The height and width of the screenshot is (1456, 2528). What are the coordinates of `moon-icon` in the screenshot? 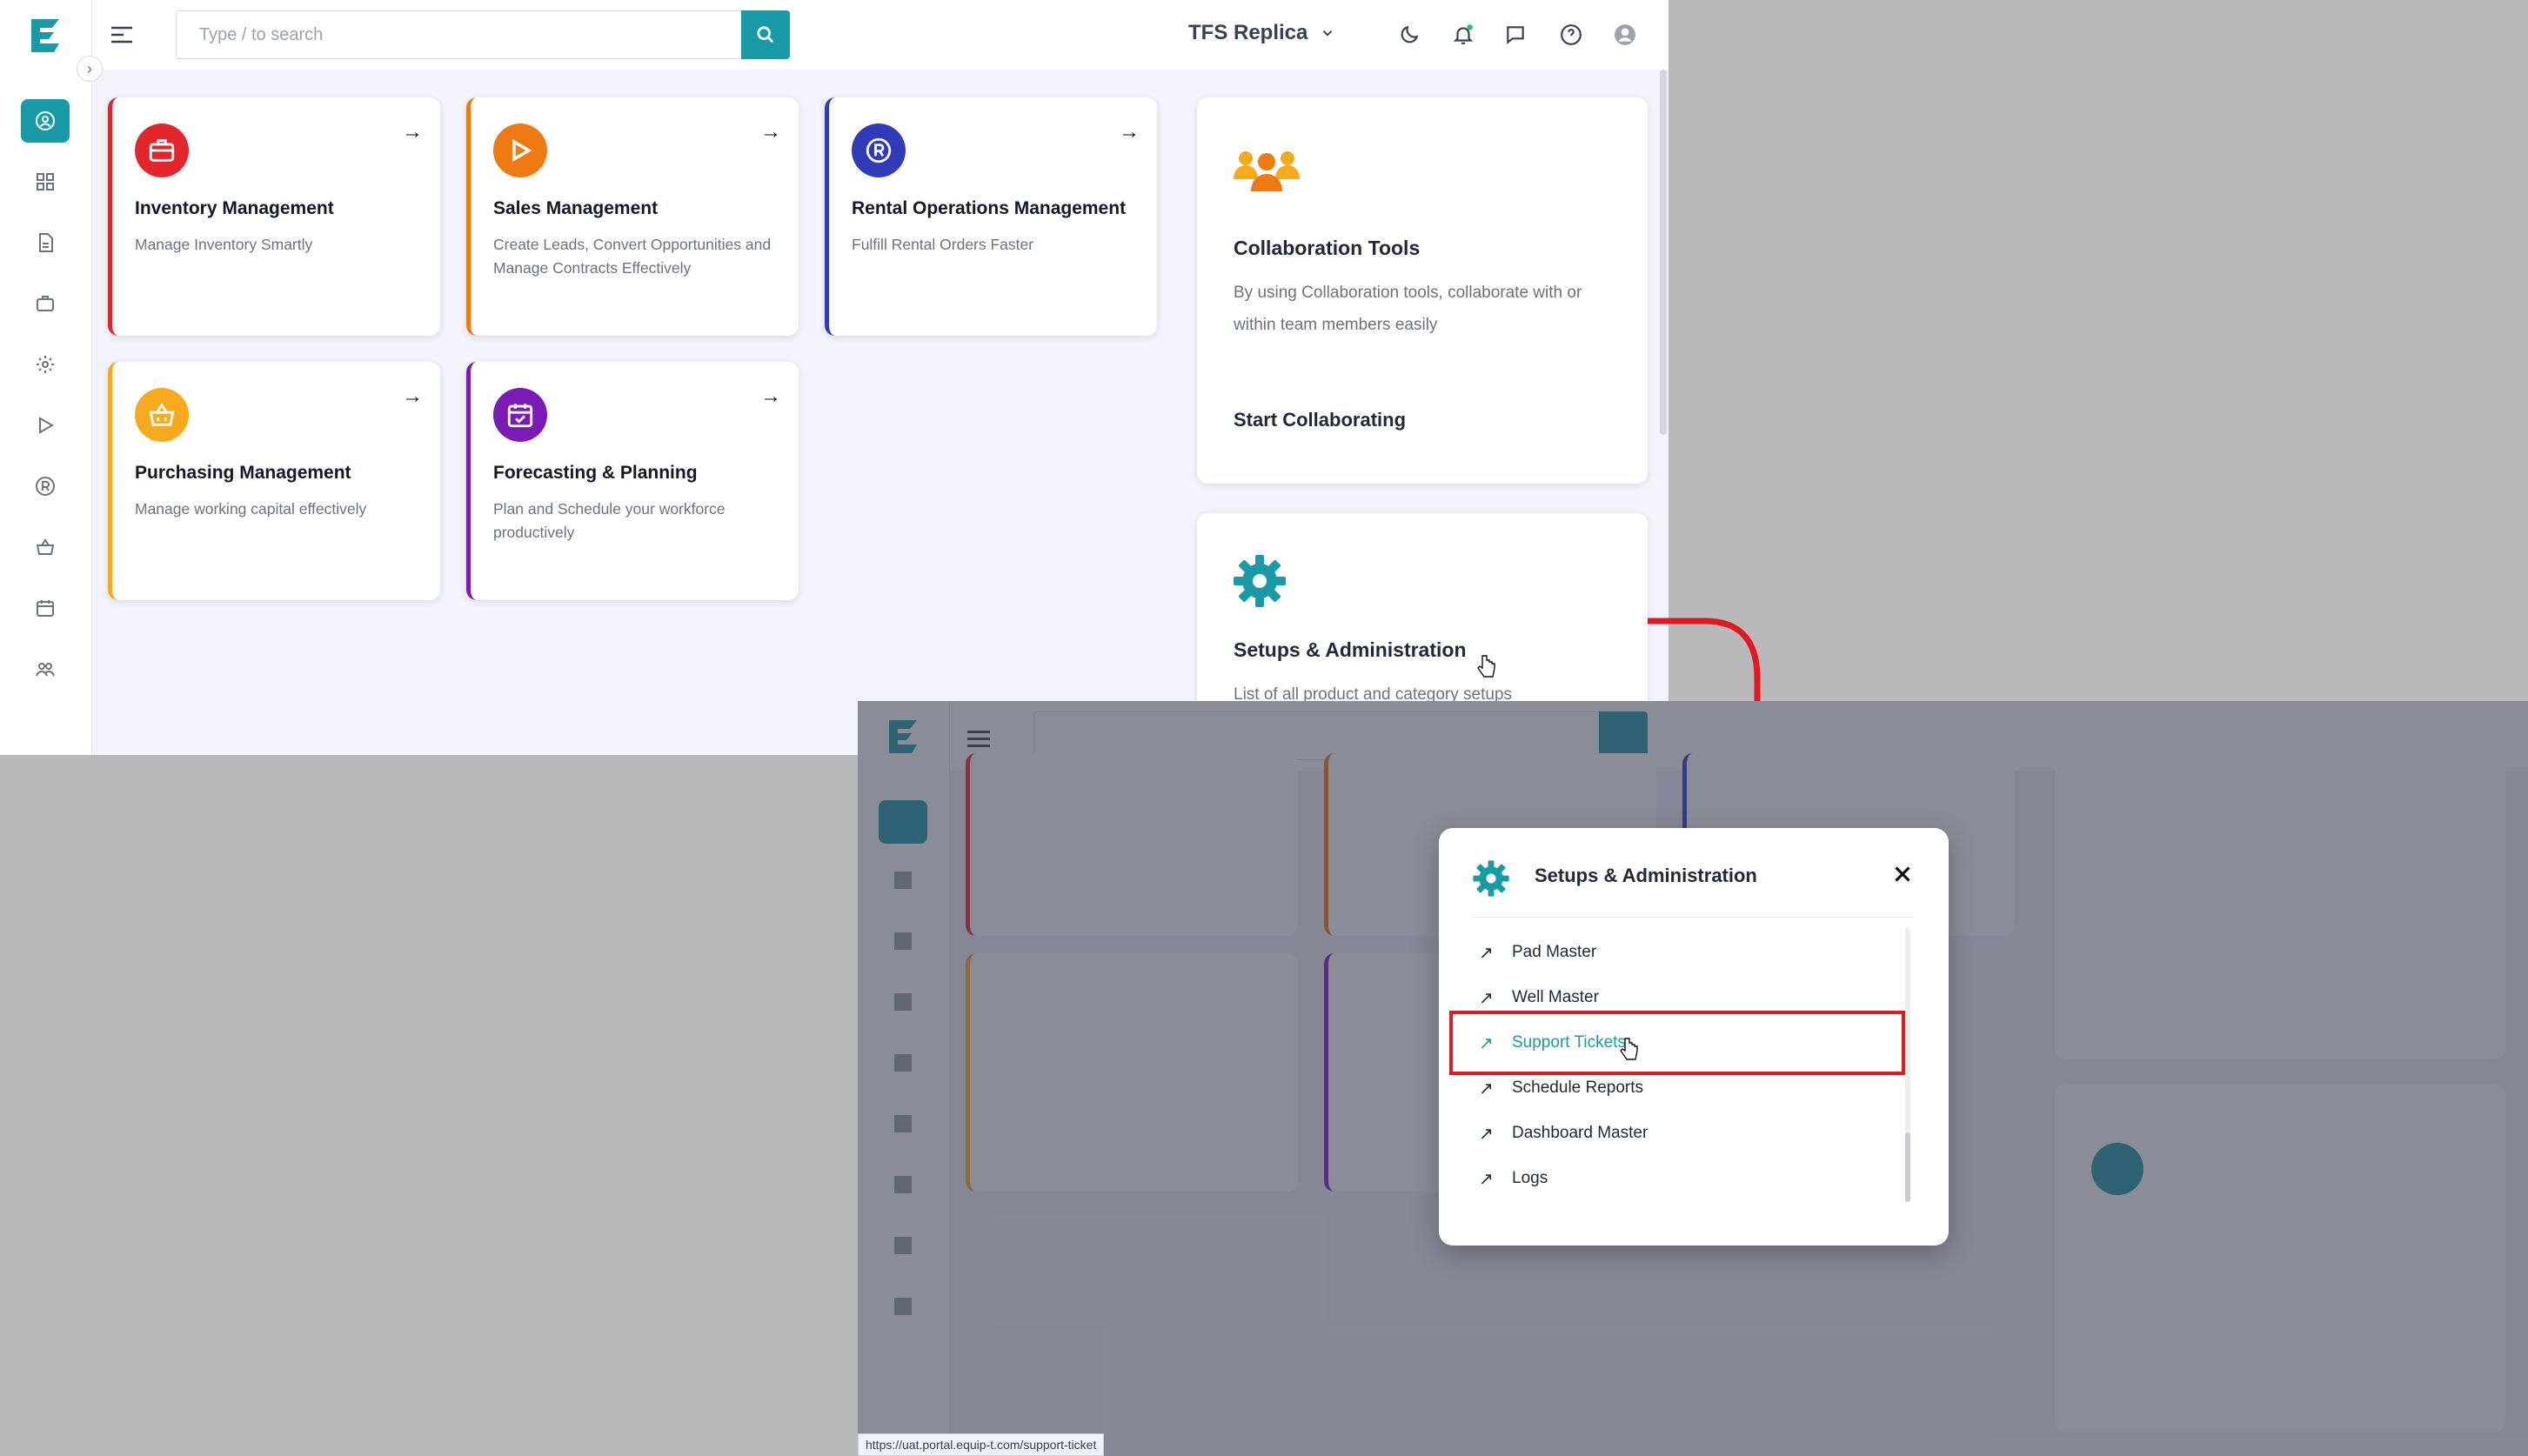 It's located at (1410, 34).